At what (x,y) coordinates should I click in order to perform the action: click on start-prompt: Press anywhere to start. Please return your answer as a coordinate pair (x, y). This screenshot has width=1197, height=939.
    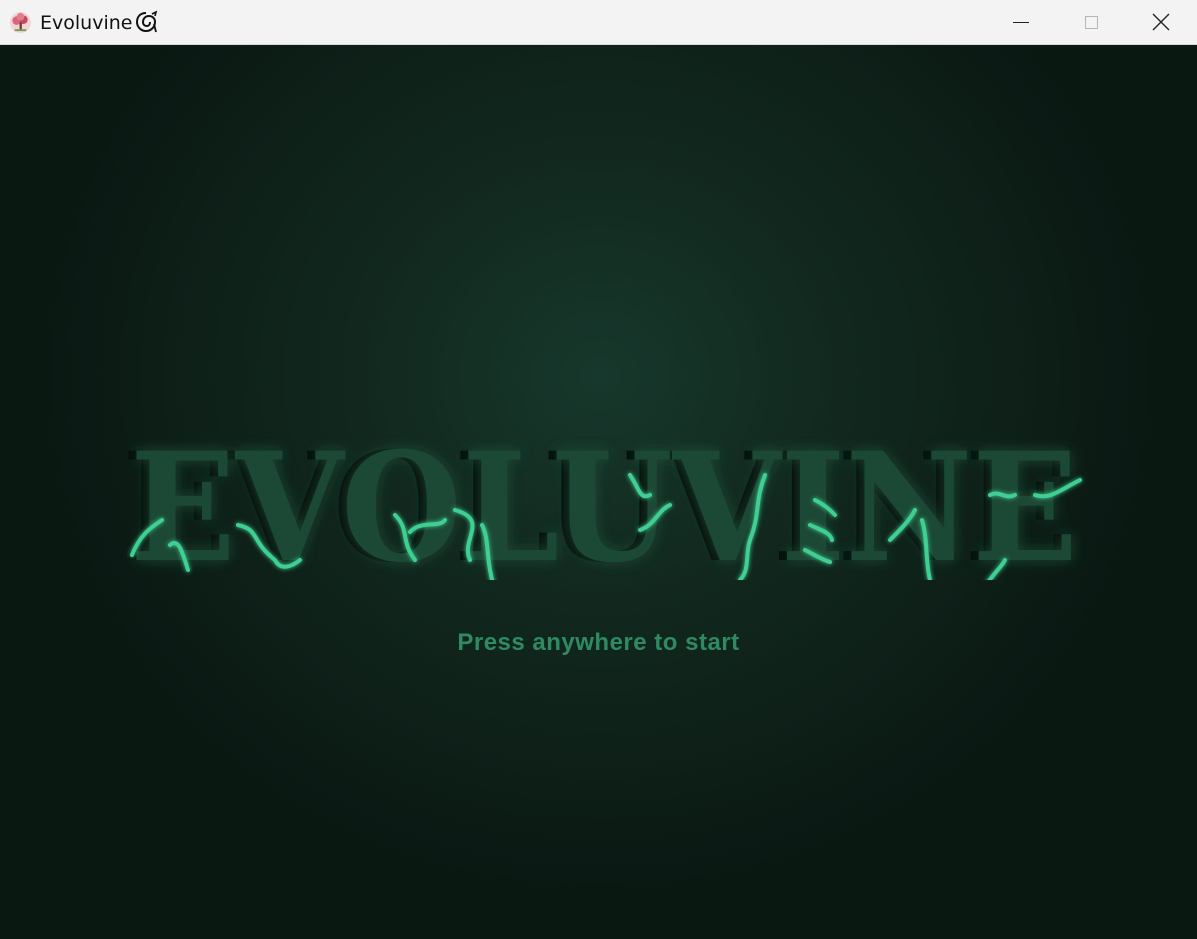
    Looking at the image, I should click on (598, 643).